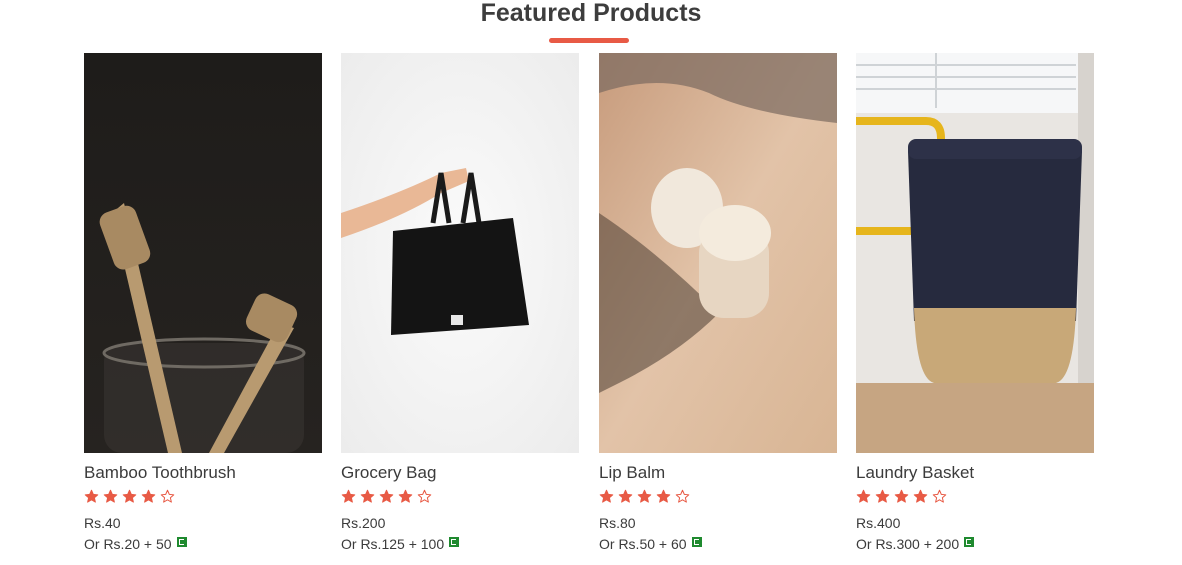  What do you see at coordinates (718, 544) in the screenshot?
I see `alt-price: Or Rs.50 + 60` at bounding box center [718, 544].